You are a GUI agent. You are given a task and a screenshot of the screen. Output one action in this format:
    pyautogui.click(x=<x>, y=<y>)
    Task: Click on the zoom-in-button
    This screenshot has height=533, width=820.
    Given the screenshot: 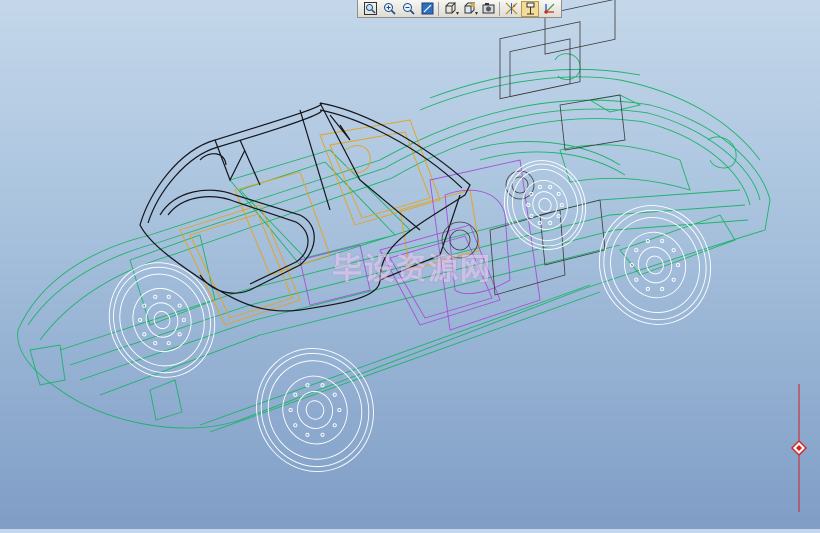 What is the action you would take?
    pyautogui.click(x=389, y=9)
    